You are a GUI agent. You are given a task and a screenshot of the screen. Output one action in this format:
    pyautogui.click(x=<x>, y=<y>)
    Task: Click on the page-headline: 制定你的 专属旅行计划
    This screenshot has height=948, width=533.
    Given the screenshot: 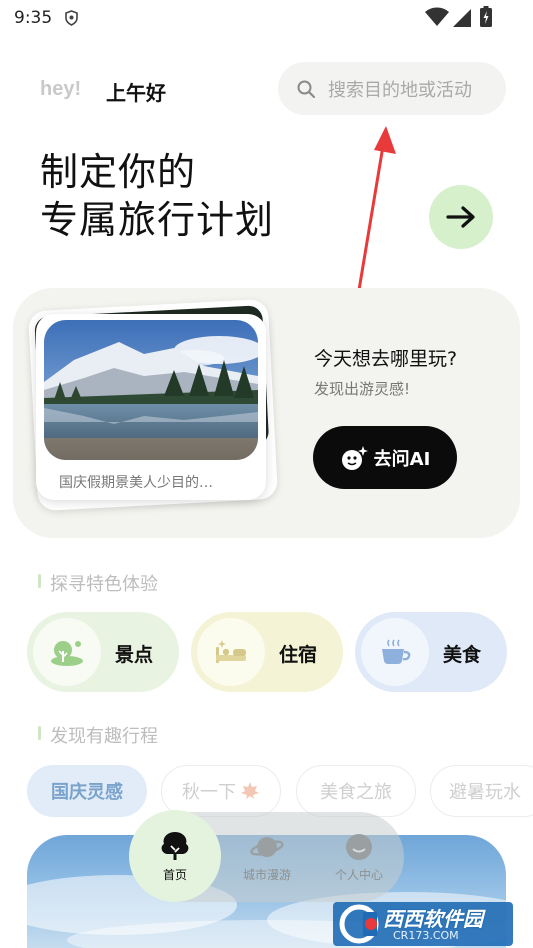 What is the action you would take?
    pyautogui.click(x=157, y=196)
    